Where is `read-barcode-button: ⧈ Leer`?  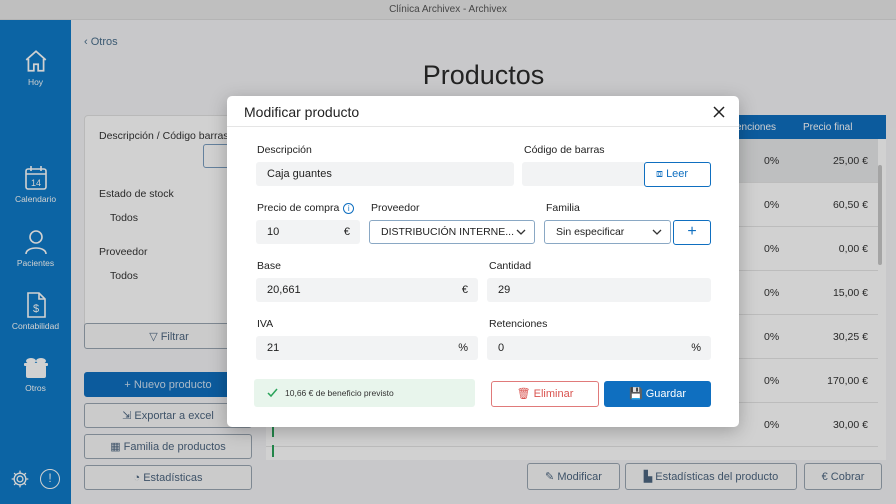 read-barcode-button: ⧈ Leer is located at coordinates (677, 174).